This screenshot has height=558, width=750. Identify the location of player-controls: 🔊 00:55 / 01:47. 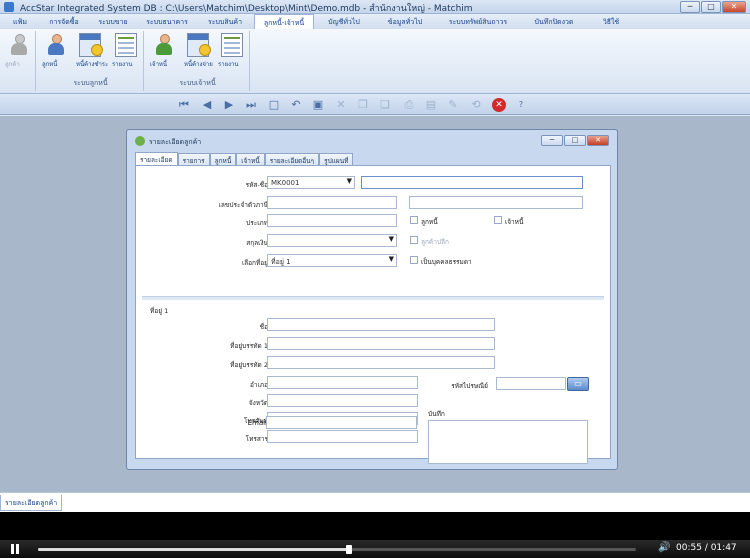
(375, 549).